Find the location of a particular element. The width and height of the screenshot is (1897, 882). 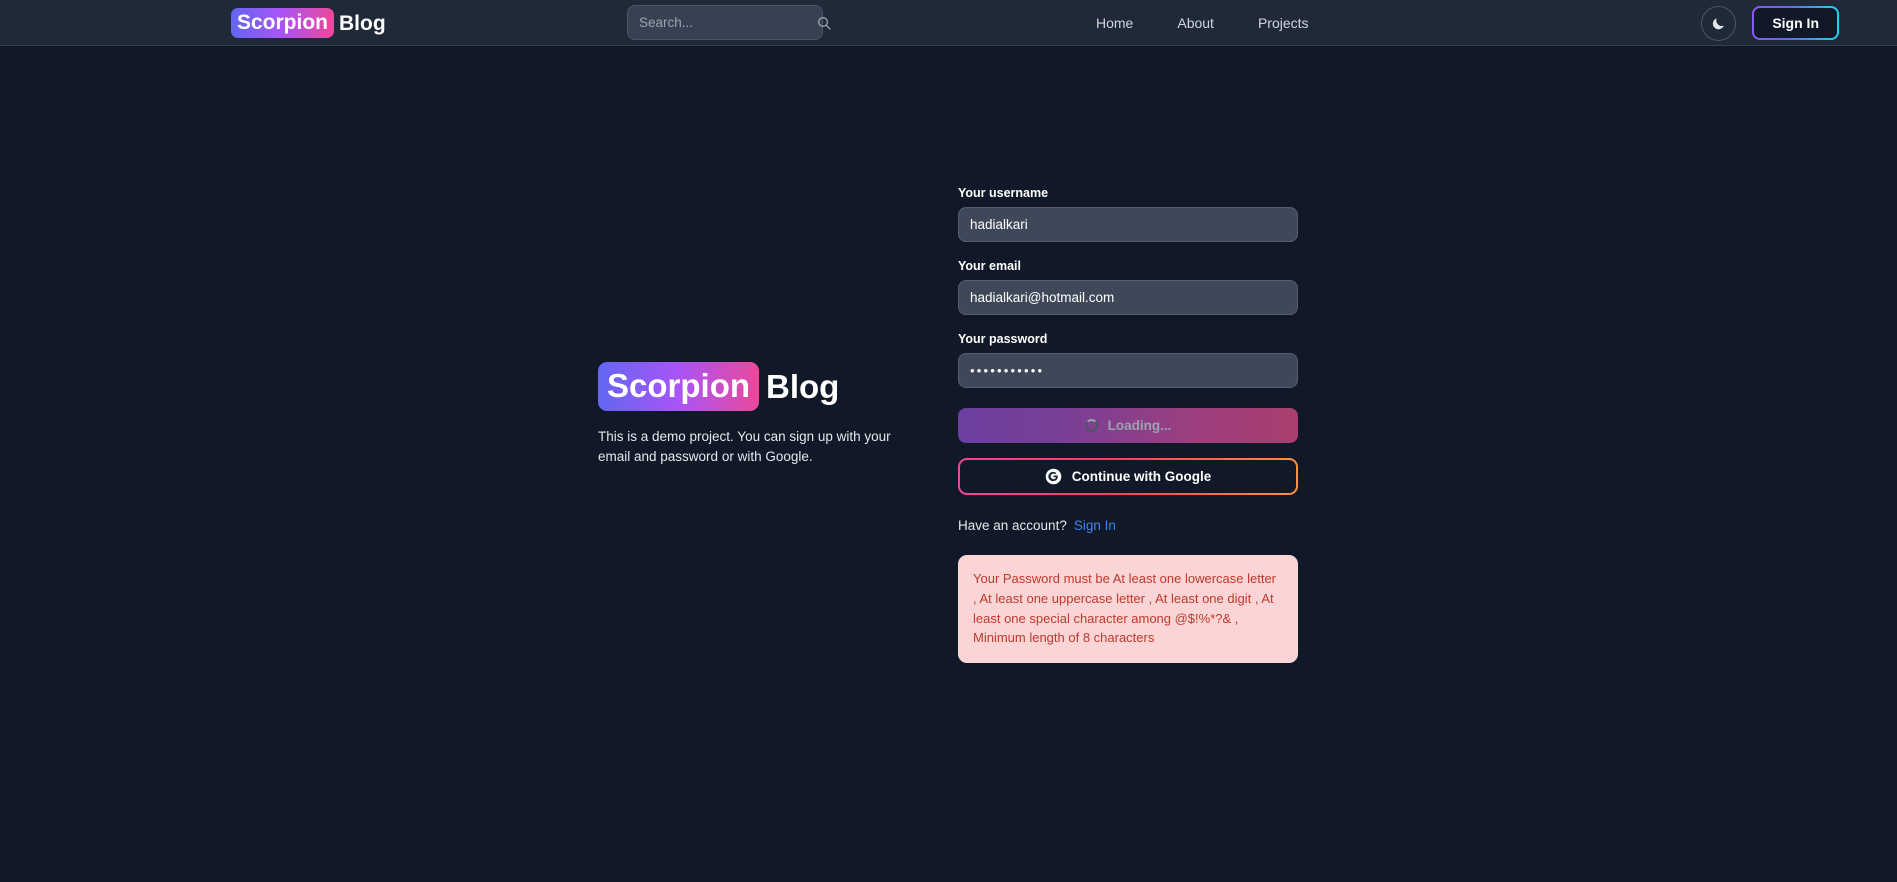

have-account-text: Have an account? is located at coordinates (1012, 525).